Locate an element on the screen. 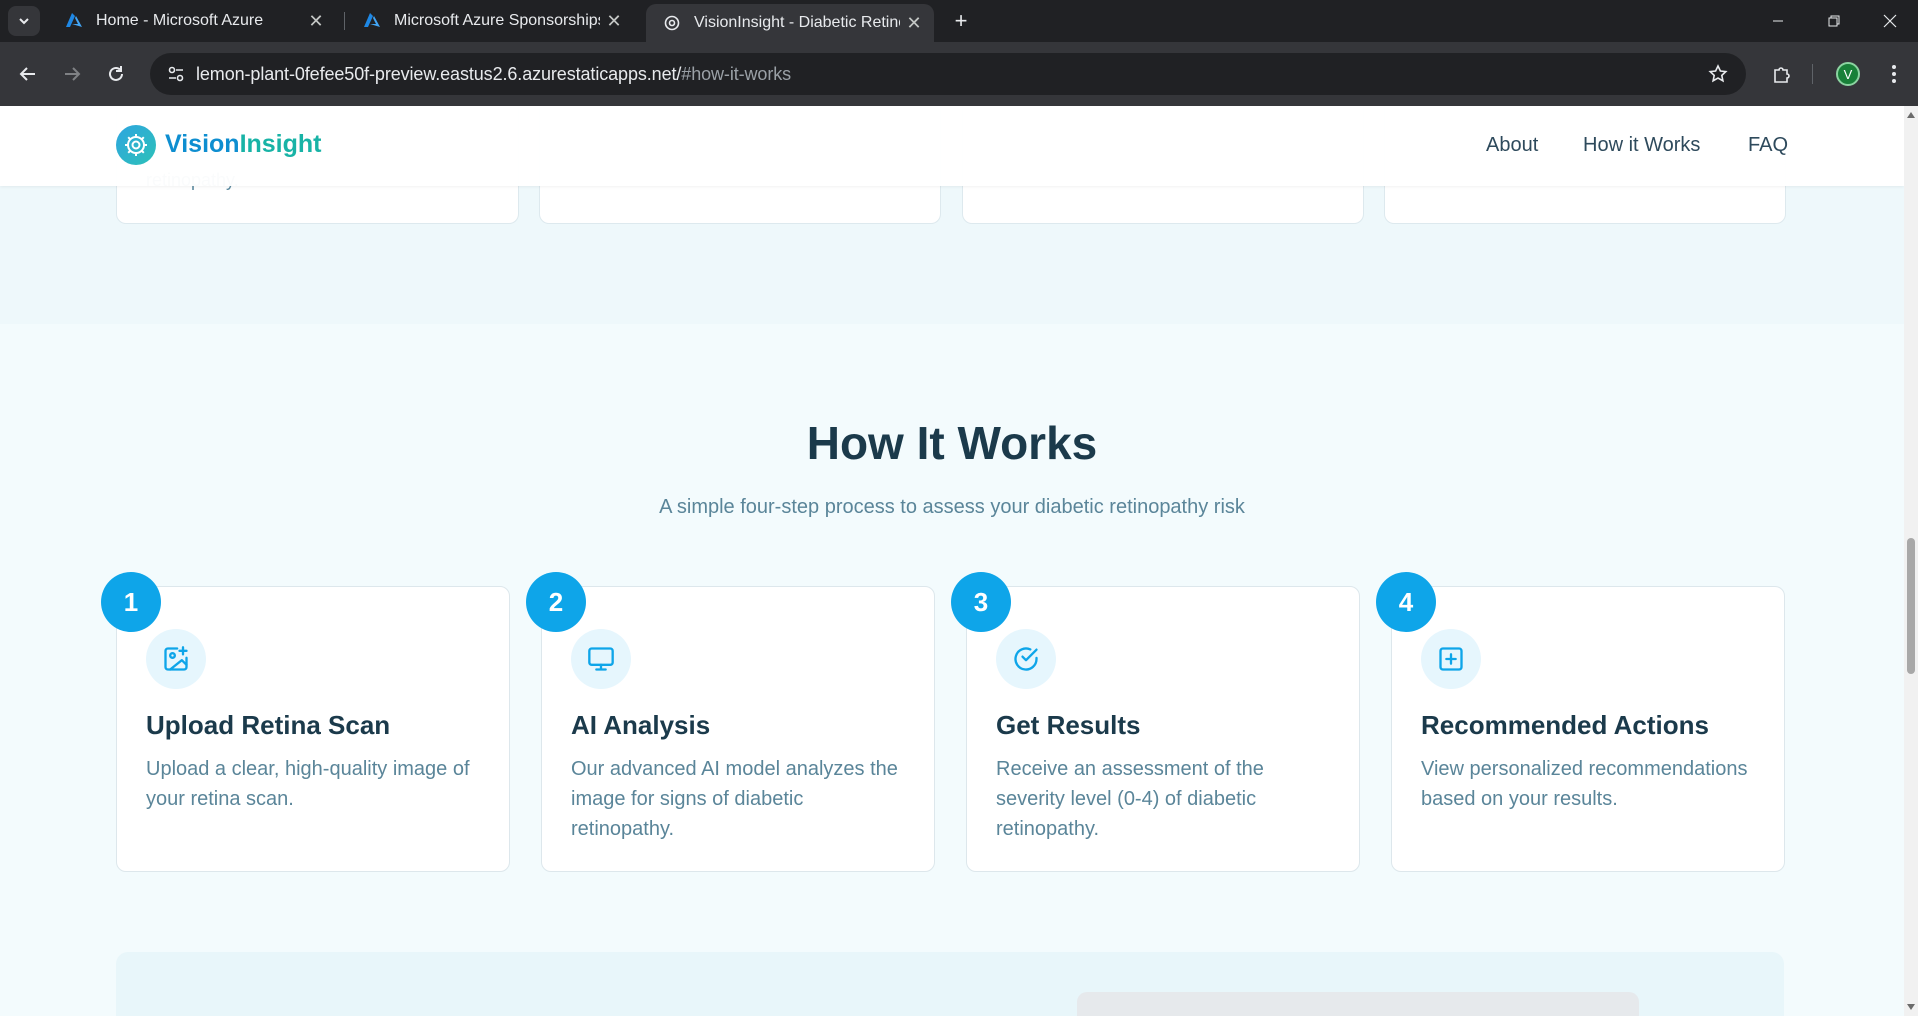 This screenshot has width=1918, height=1016. new-tab-button: + is located at coordinates (961, 21).